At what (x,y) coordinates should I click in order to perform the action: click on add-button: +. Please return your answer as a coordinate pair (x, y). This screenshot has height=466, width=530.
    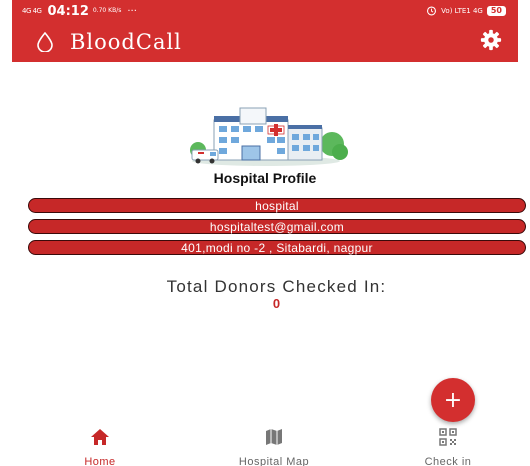
    Looking at the image, I should click on (453, 400).